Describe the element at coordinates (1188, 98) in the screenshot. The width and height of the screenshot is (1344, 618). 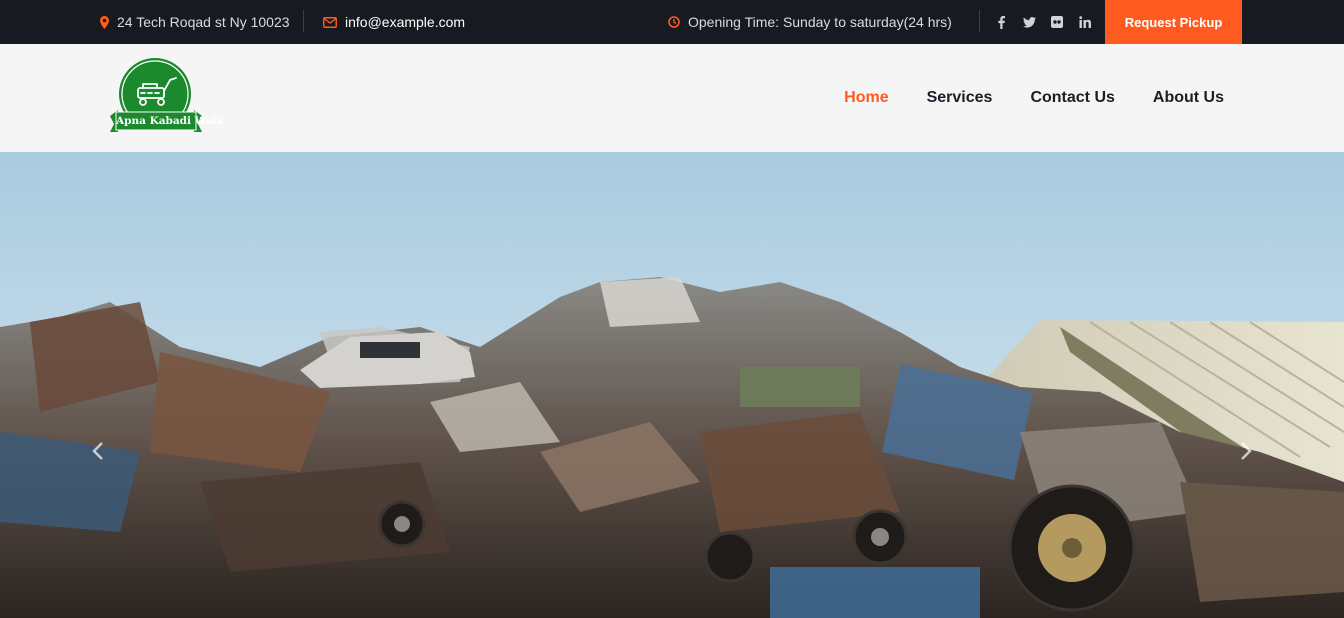
I see `nav-about-us: About Us` at that location.